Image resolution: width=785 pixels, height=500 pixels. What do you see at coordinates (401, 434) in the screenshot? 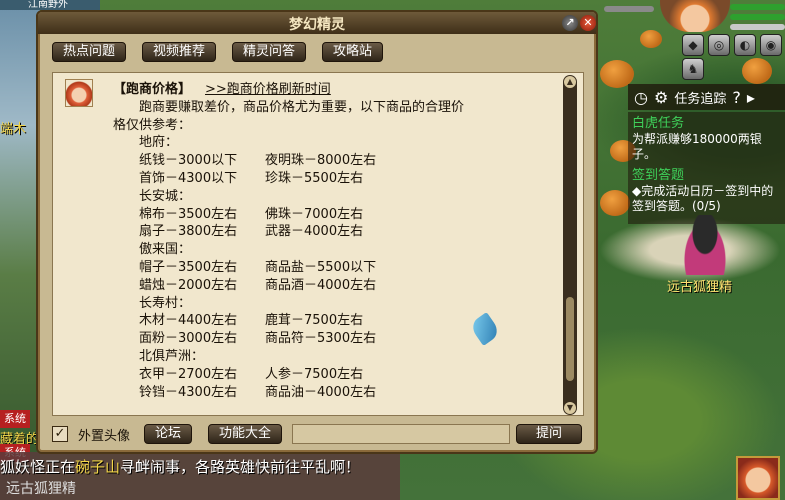
I see `question-input` at bounding box center [401, 434].